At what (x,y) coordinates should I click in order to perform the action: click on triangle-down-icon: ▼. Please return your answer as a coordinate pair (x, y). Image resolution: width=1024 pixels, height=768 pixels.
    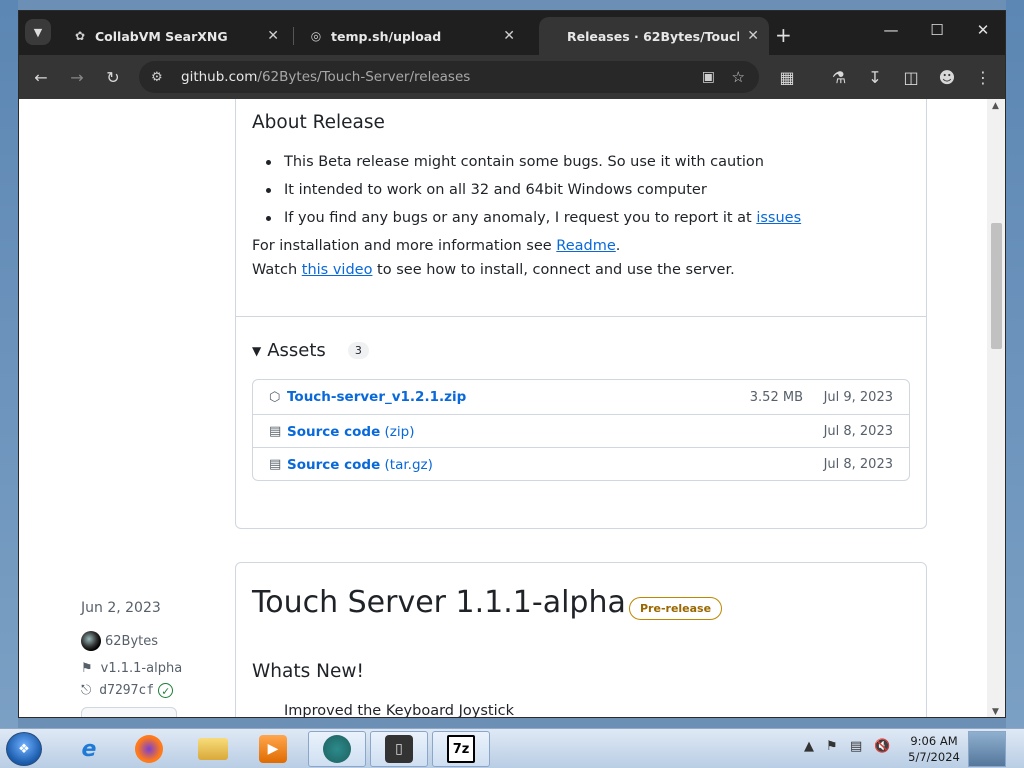
    Looking at the image, I should click on (257, 350).